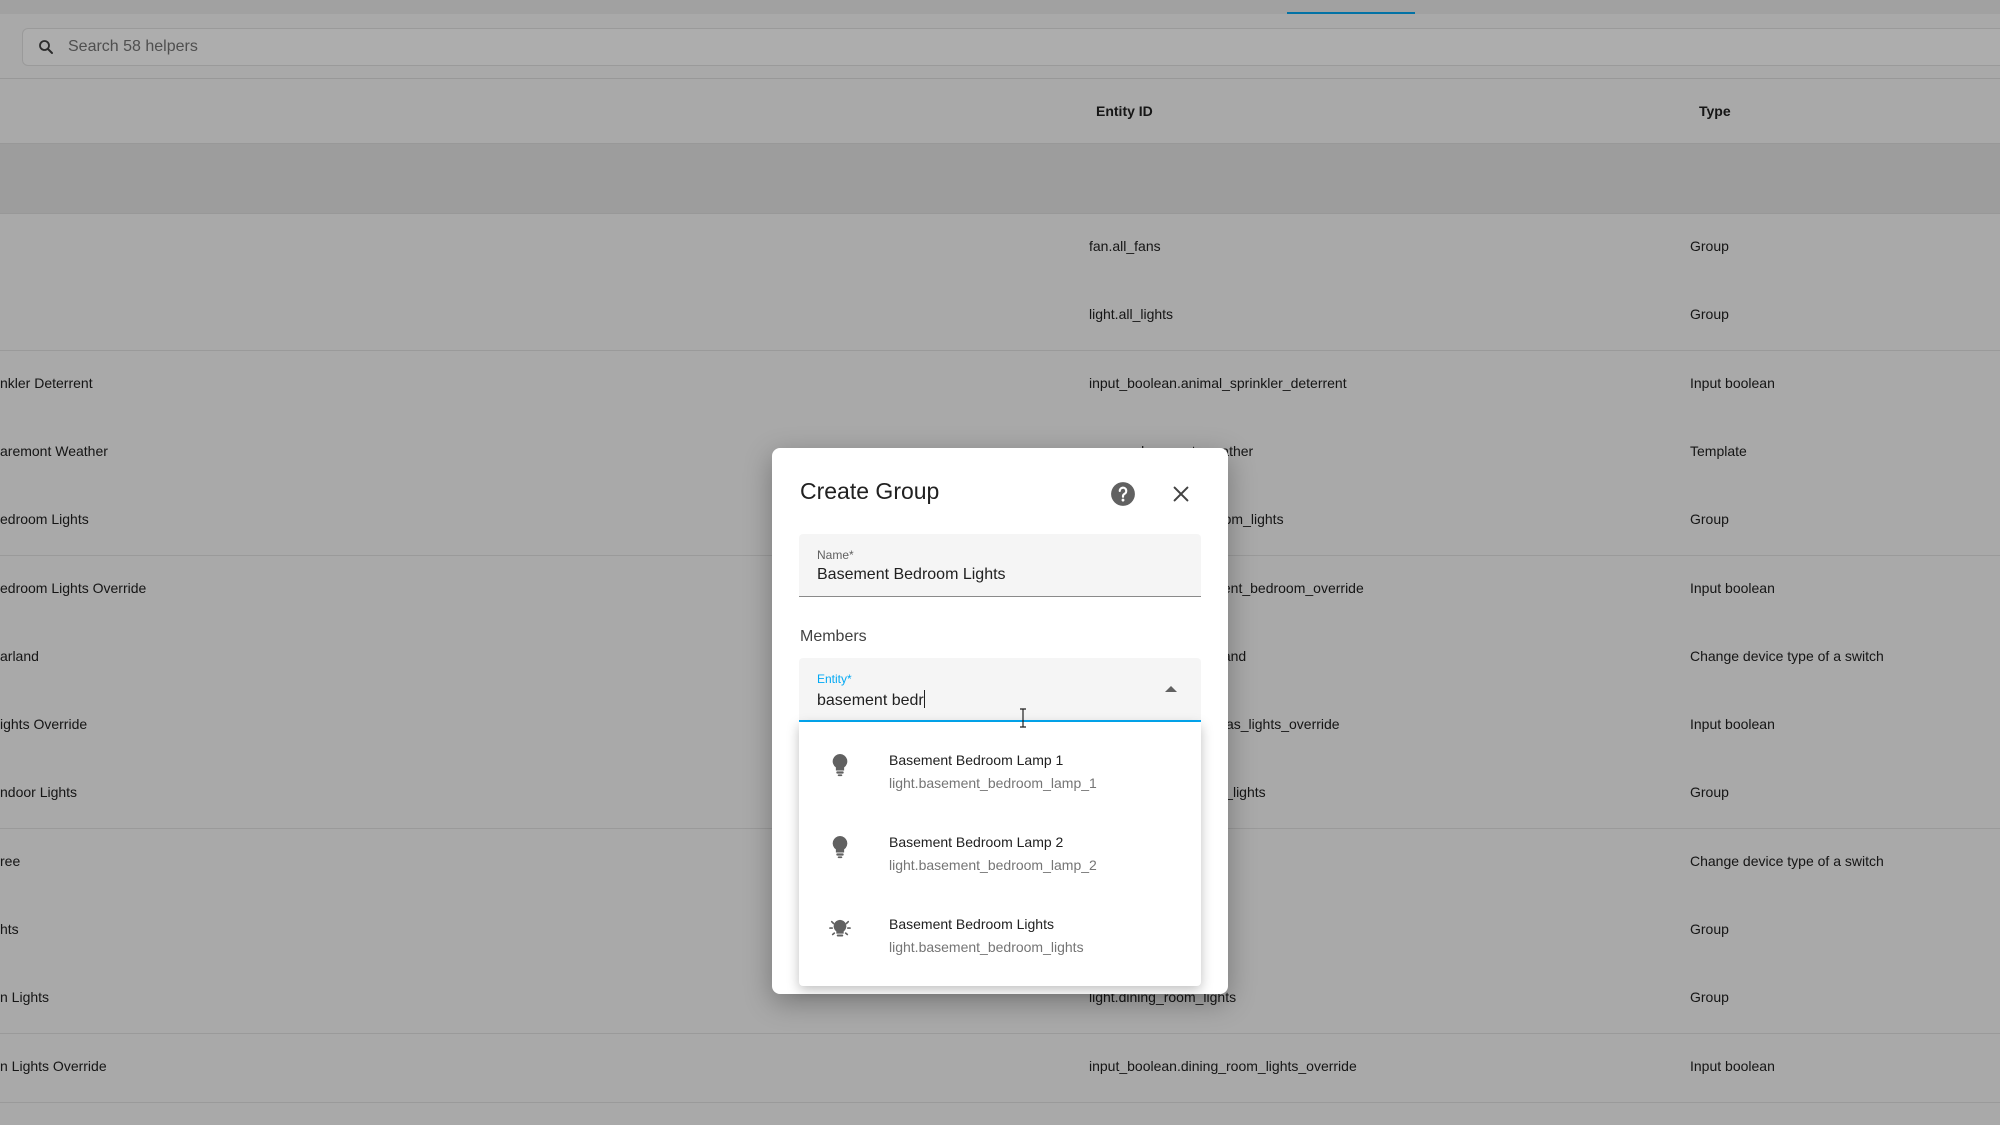  I want to click on text-cursor-icon, so click(1023, 718).